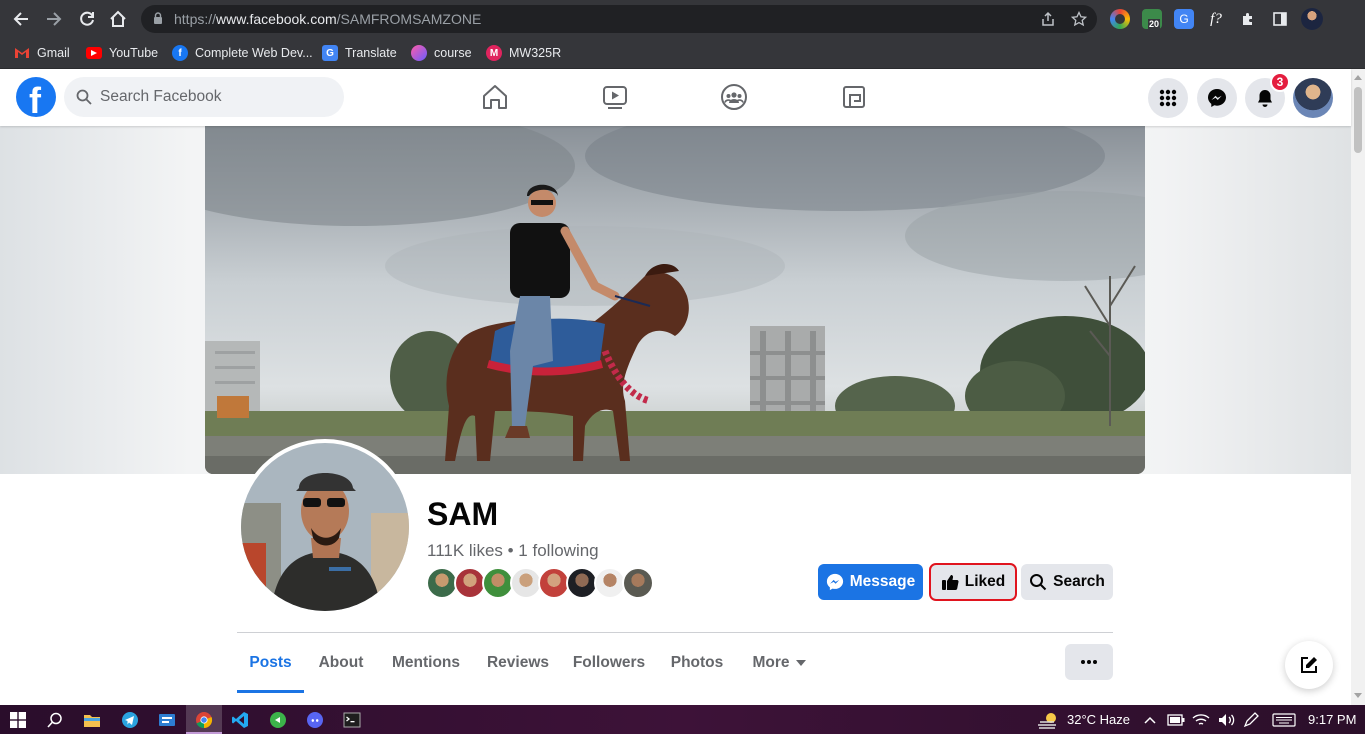 The height and width of the screenshot is (734, 1365). What do you see at coordinates (1251, 720) in the screenshot?
I see `pen-icon` at bounding box center [1251, 720].